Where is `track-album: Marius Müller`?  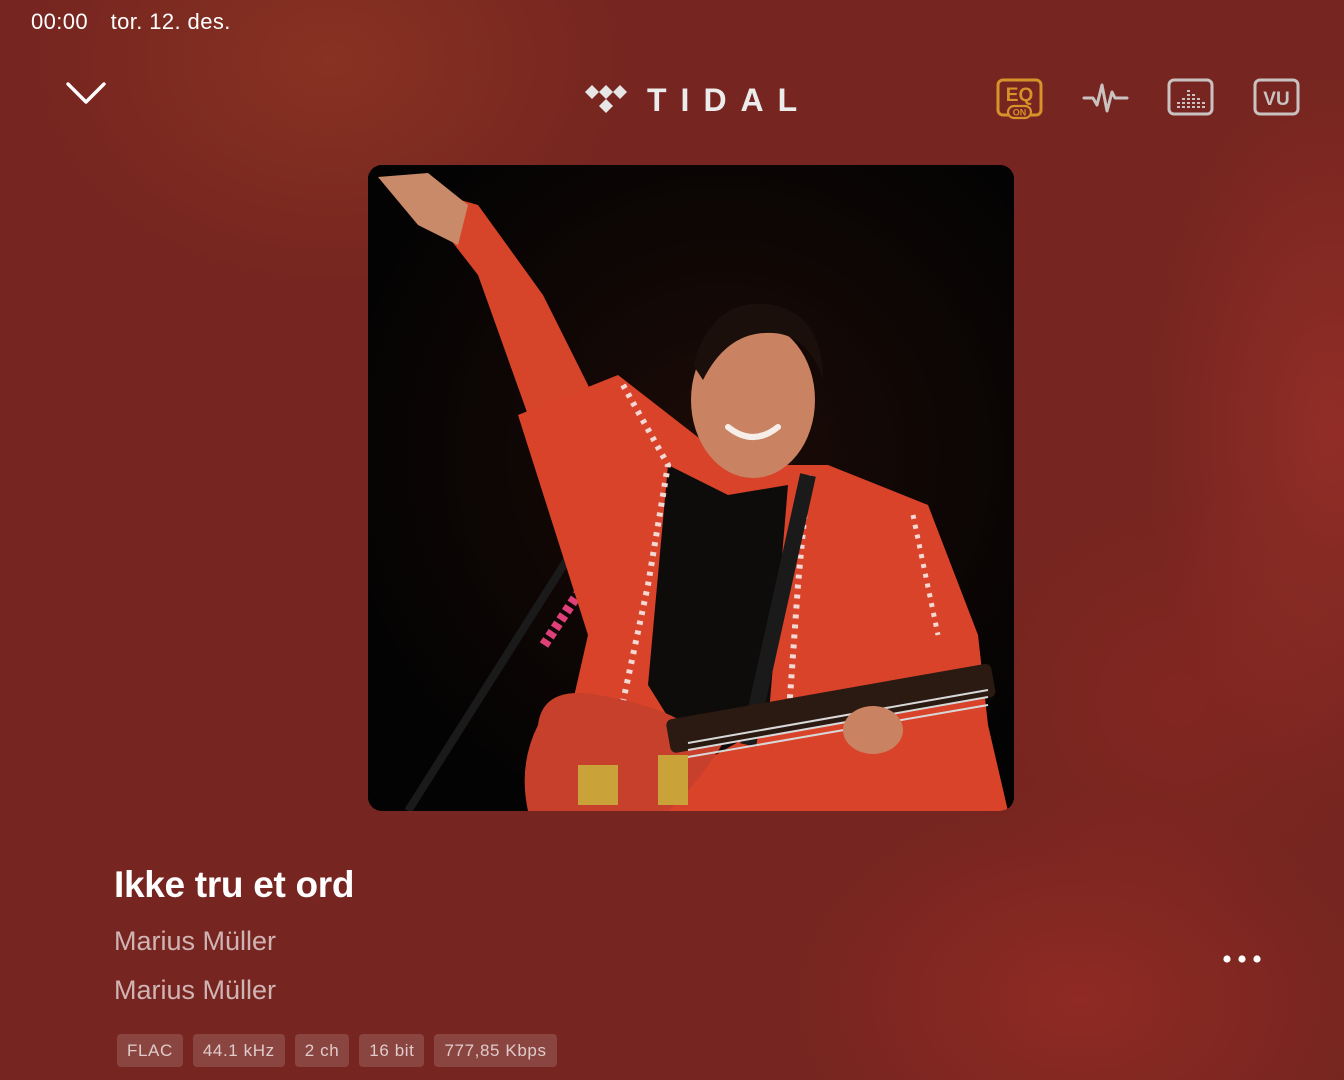 track-album: Marius Müller is located at coordinates (195, 990).